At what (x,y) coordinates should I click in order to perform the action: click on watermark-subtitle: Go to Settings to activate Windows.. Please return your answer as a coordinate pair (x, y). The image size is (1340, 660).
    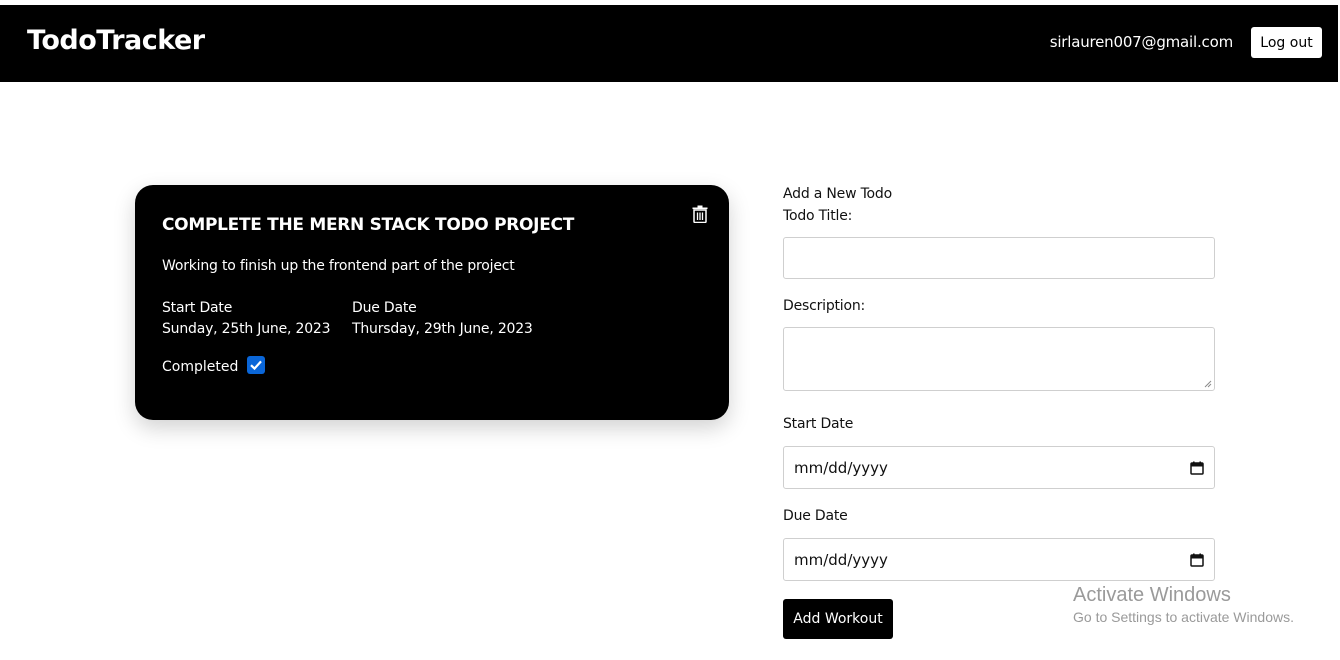
    Looking at the image, I should click on (1183, 617).